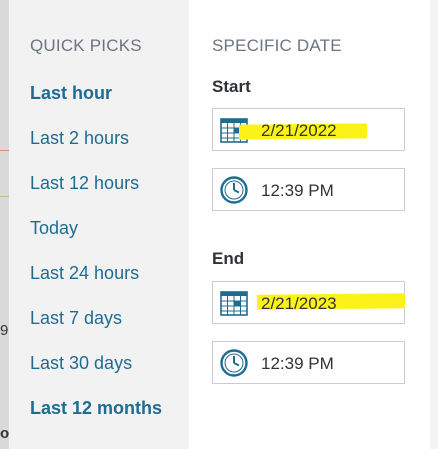  I want to click on calendar-icon, so click(234, 303).